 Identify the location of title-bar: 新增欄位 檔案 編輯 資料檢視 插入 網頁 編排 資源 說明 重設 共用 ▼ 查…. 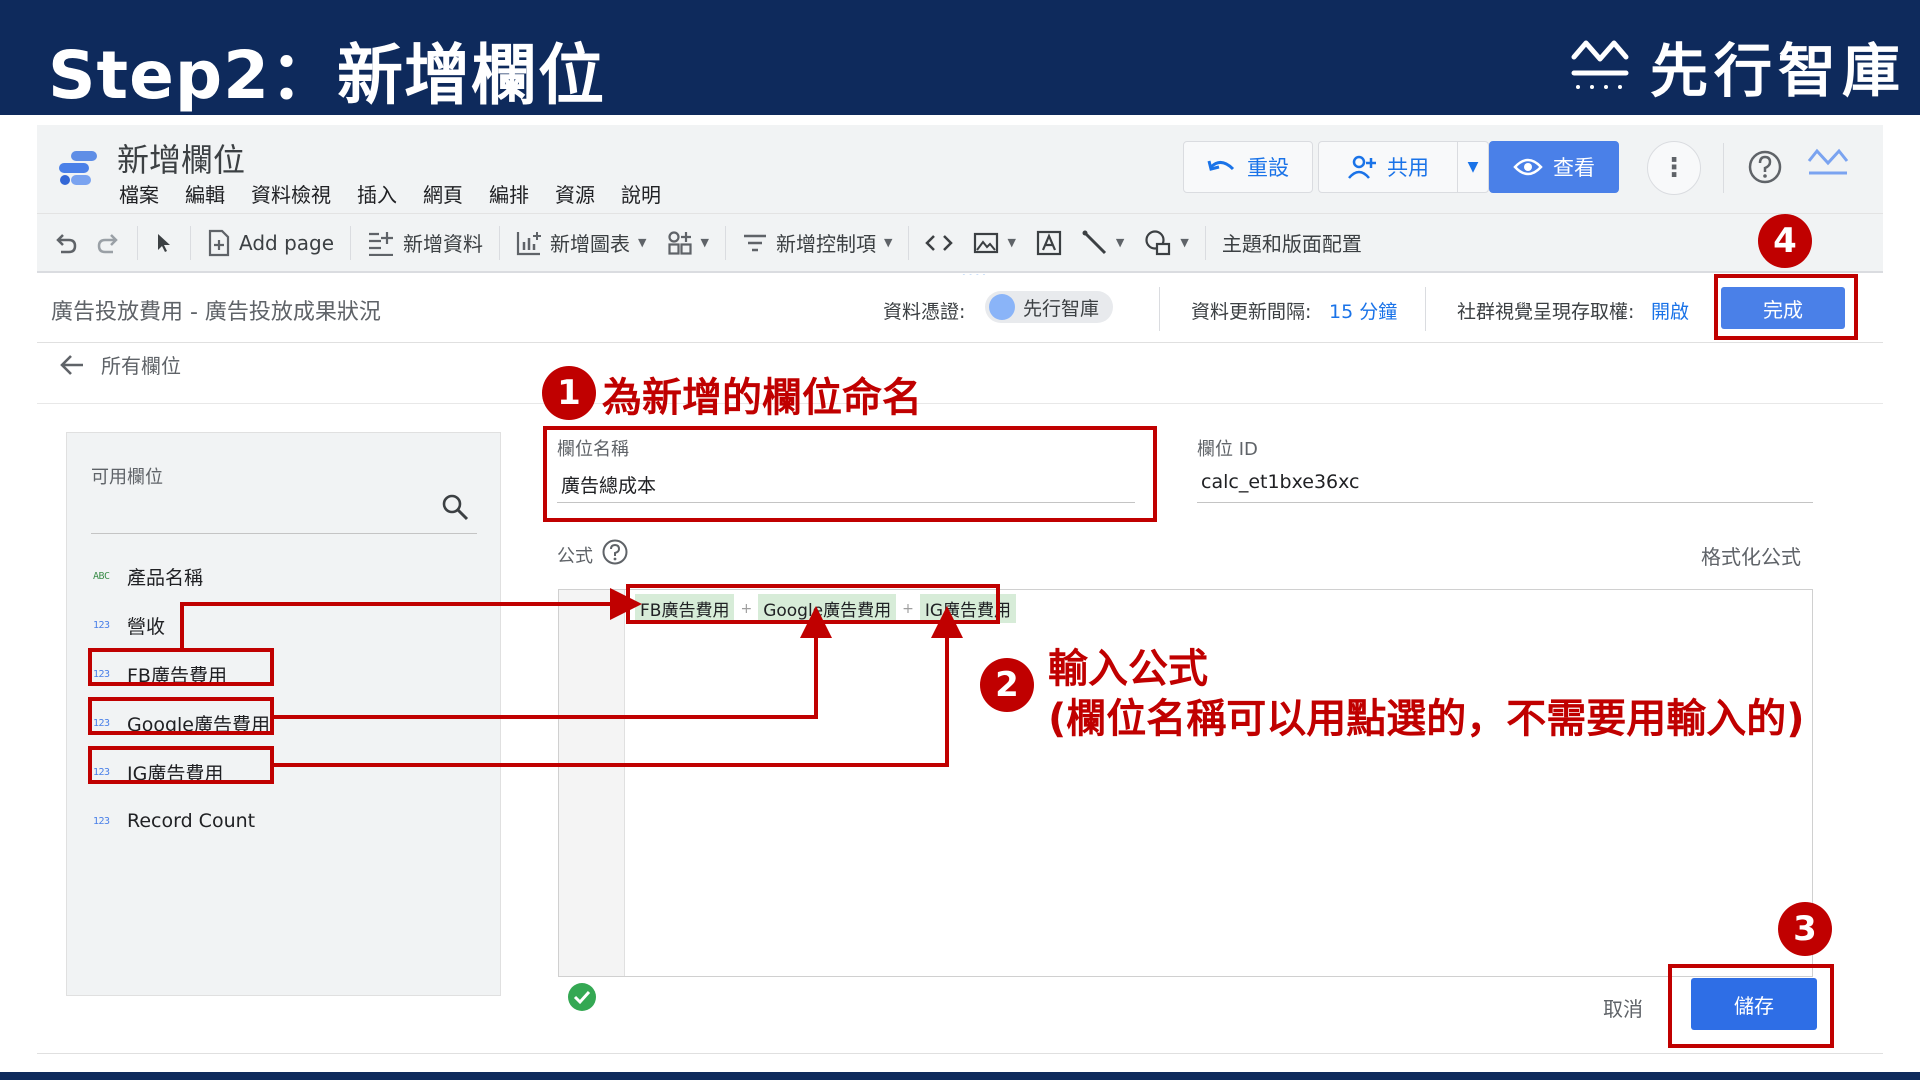
(960, 169).